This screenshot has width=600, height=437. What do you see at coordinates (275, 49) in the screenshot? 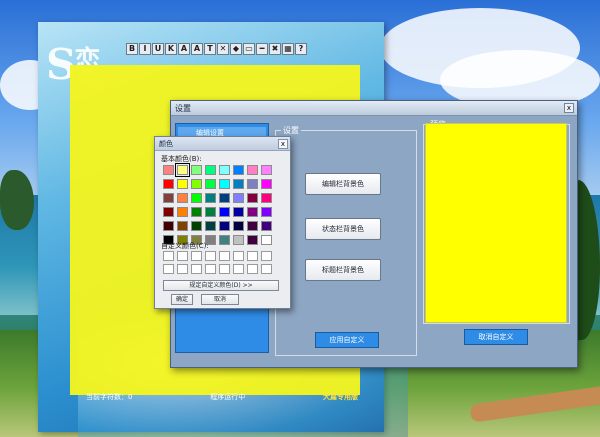
I see `toolbar-button: ✖` at bounding box center [275, 49].